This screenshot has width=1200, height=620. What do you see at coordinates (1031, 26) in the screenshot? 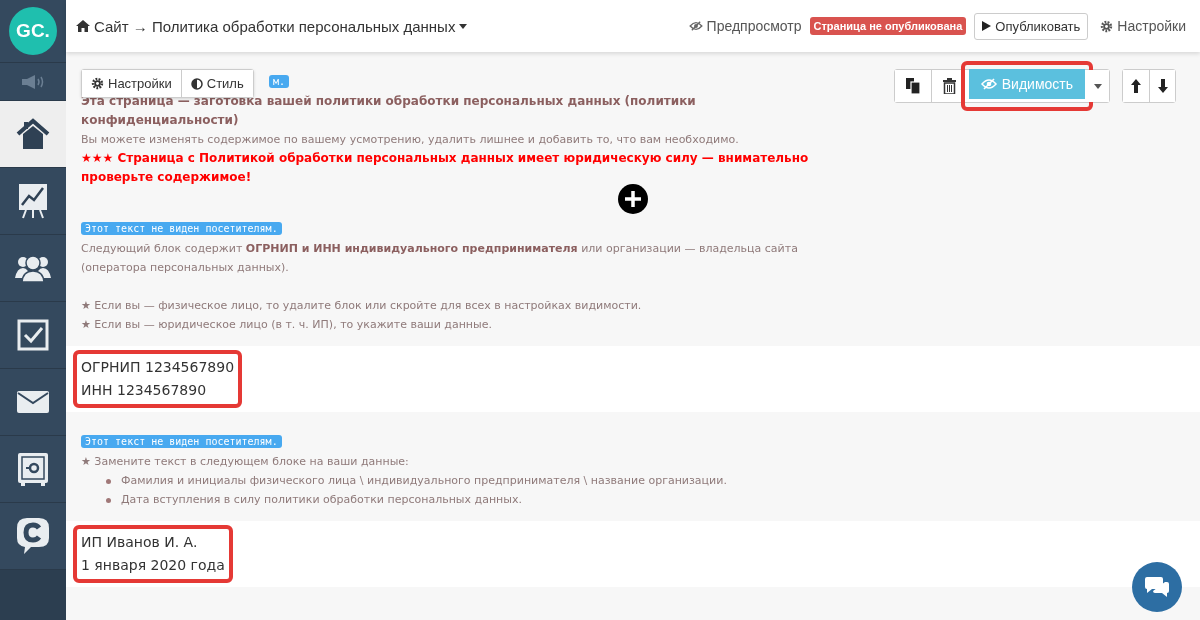
I see `publish-button: Опубликовать` at bounding box center [1031, 26].